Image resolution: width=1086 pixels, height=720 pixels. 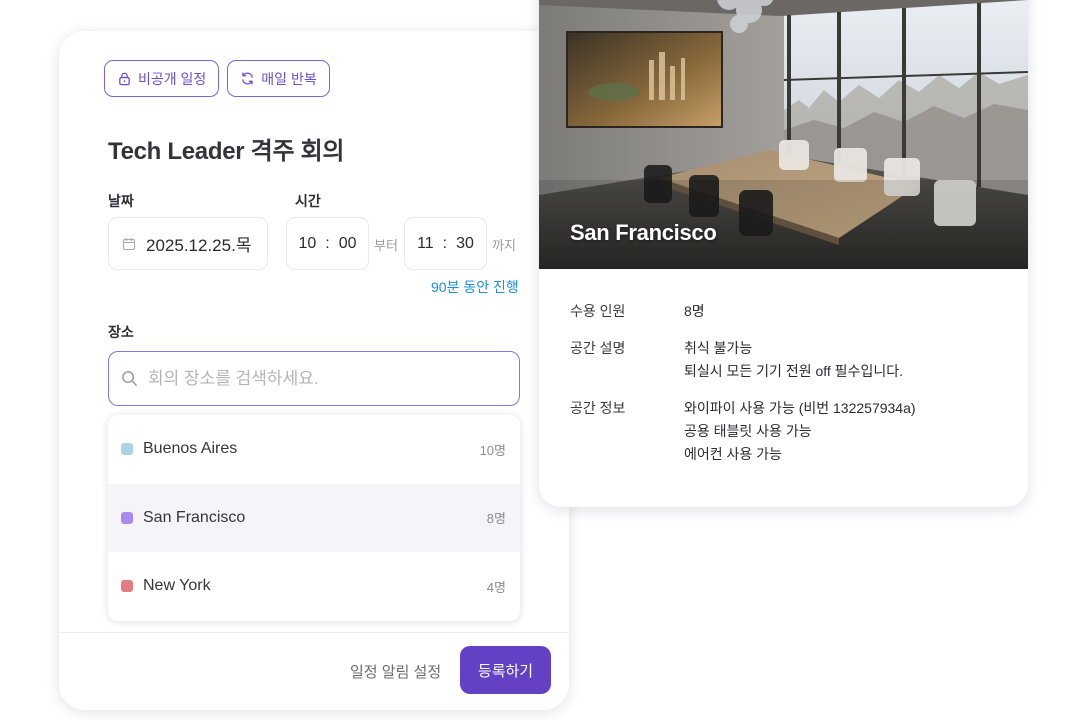 I want to click on start-time-picker: 10 : 00, so click(x=327, y=243).